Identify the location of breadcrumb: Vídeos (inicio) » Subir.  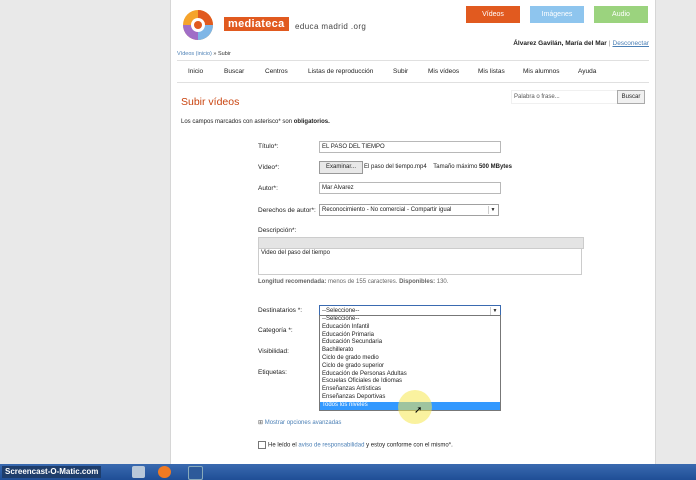
(204, 54).